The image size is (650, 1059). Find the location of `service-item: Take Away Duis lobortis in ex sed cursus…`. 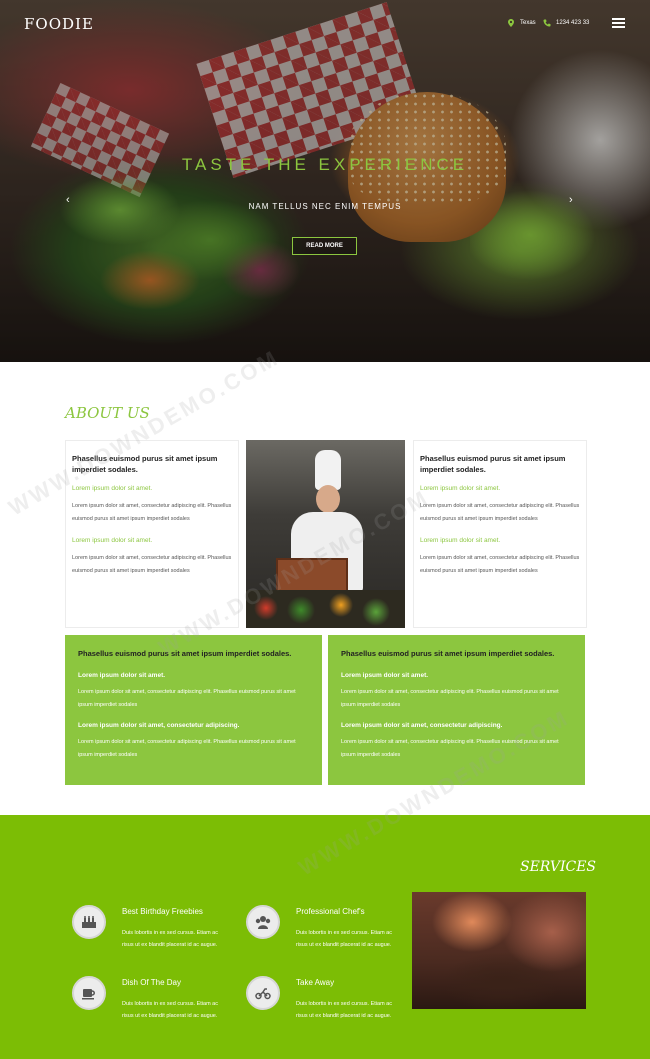

service-item: Take Away Duis lobortis in ex sed cursus… is located at coordinates (331, 1006).